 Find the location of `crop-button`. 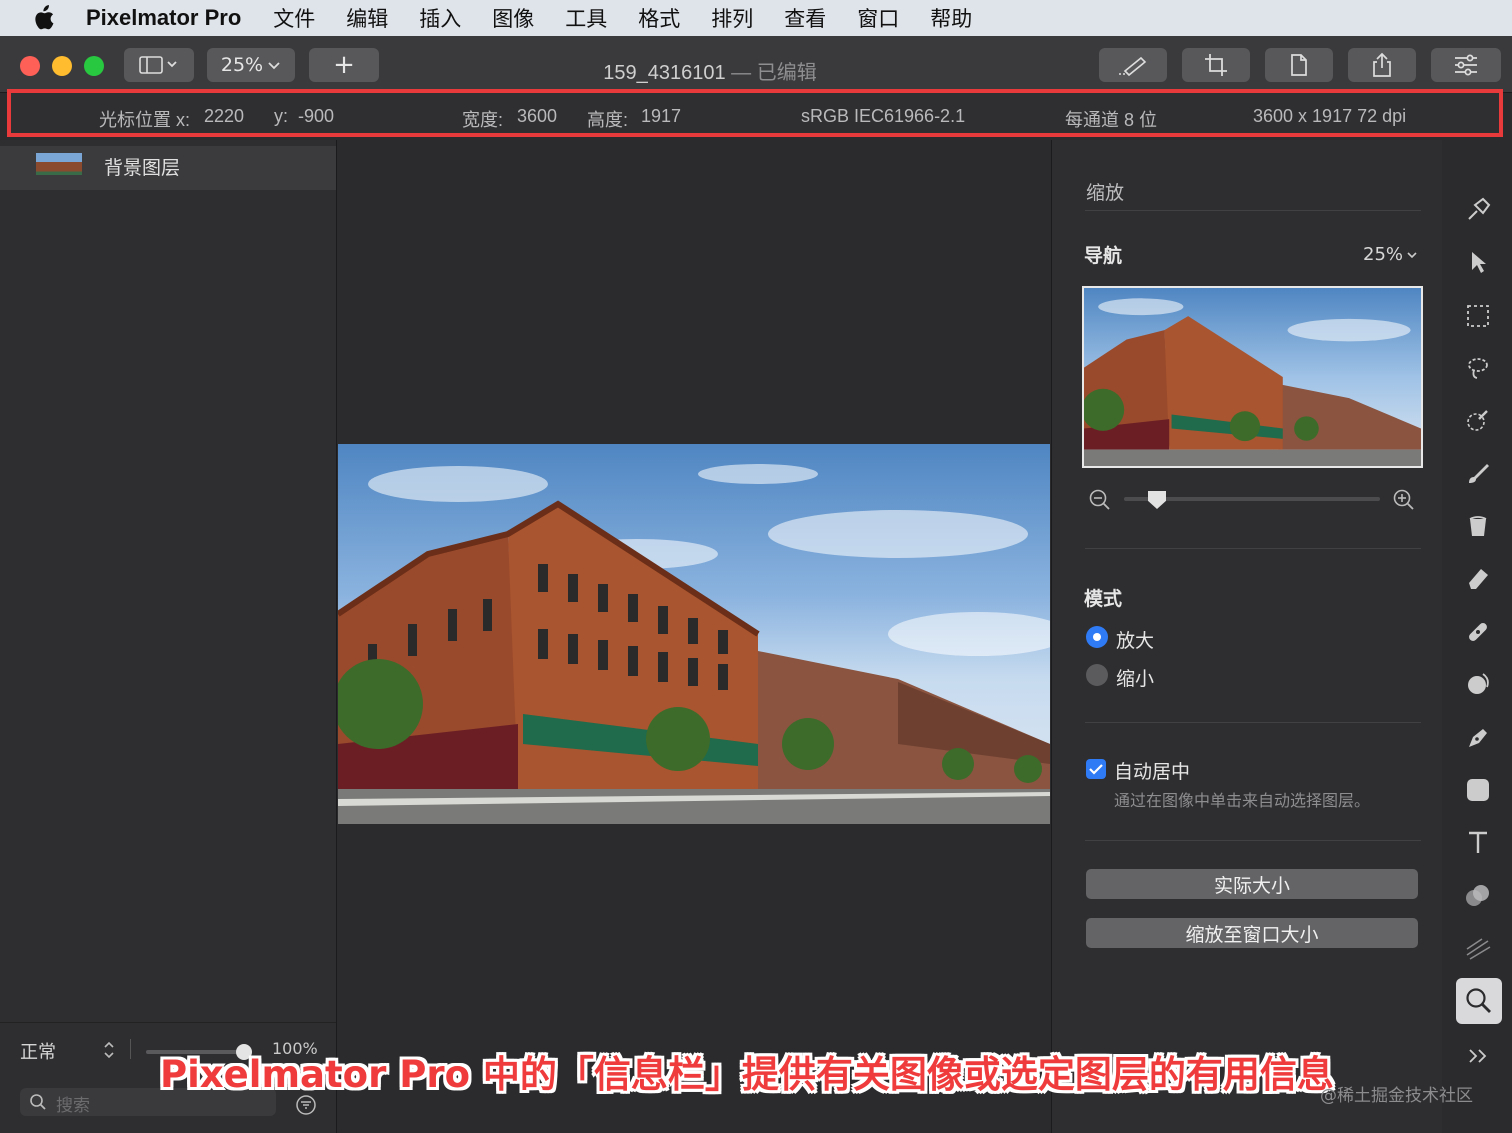

crop-button is located at coordinates (1216, 65).